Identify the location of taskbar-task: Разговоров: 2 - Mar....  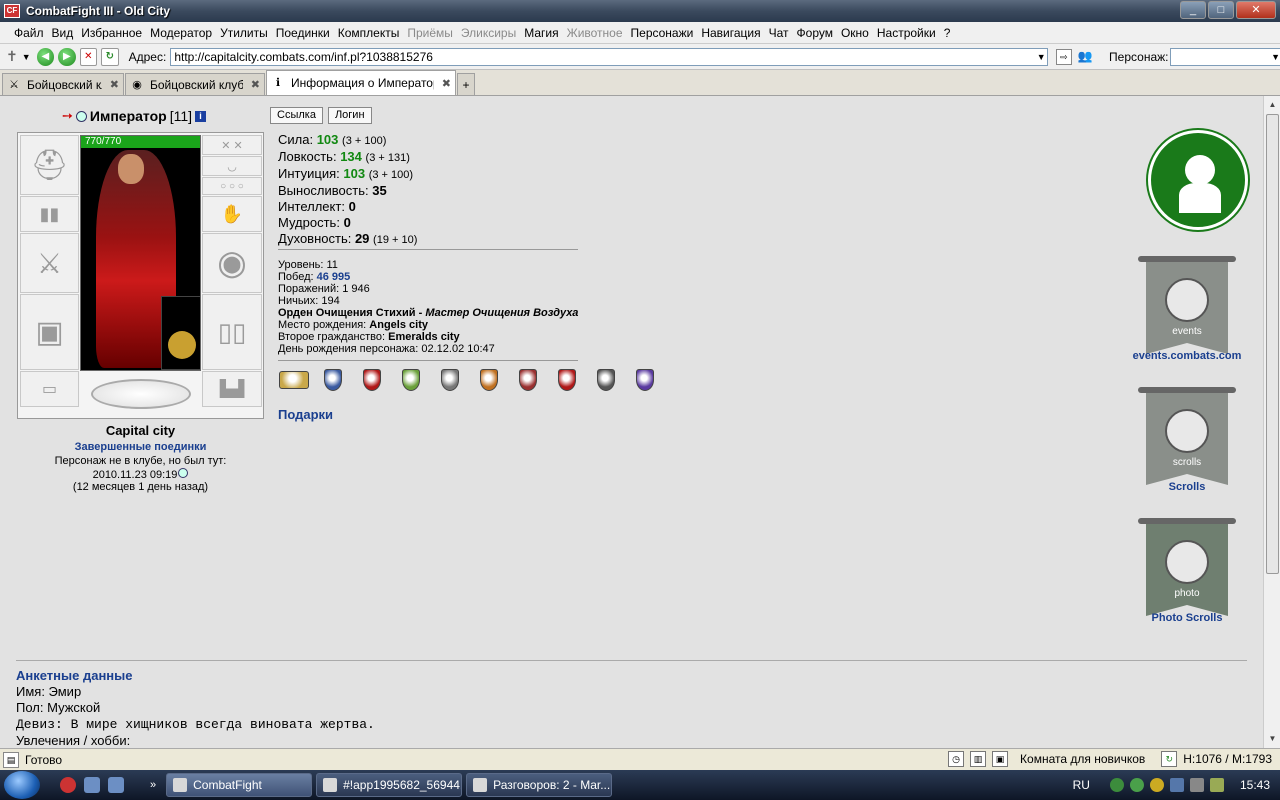
(539, 785).